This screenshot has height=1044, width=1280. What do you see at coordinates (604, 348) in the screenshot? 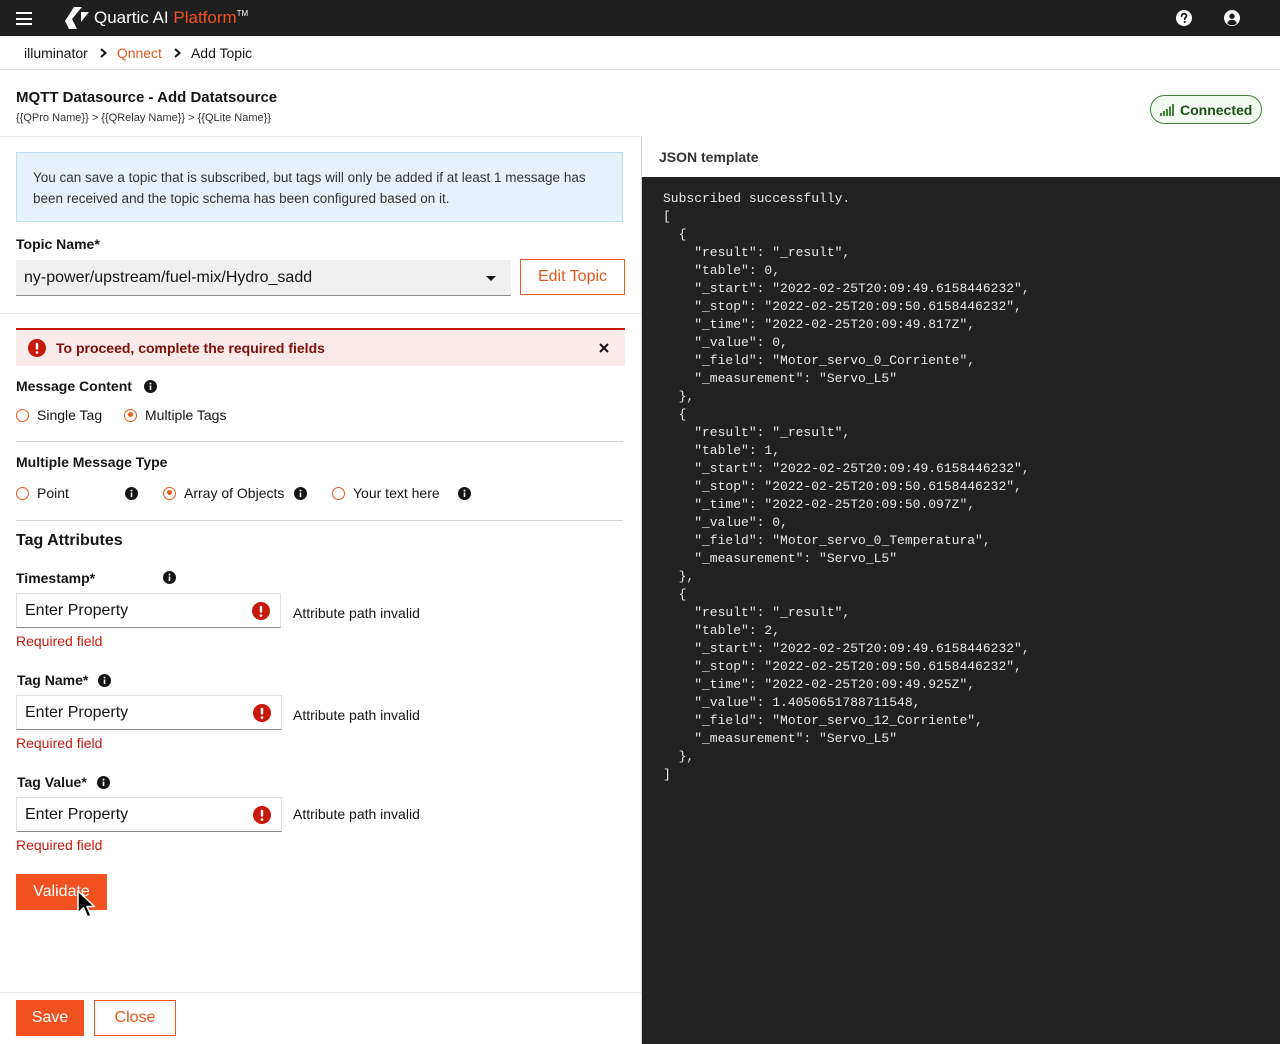
I see `close-icon` at bounding box center [604, 348].